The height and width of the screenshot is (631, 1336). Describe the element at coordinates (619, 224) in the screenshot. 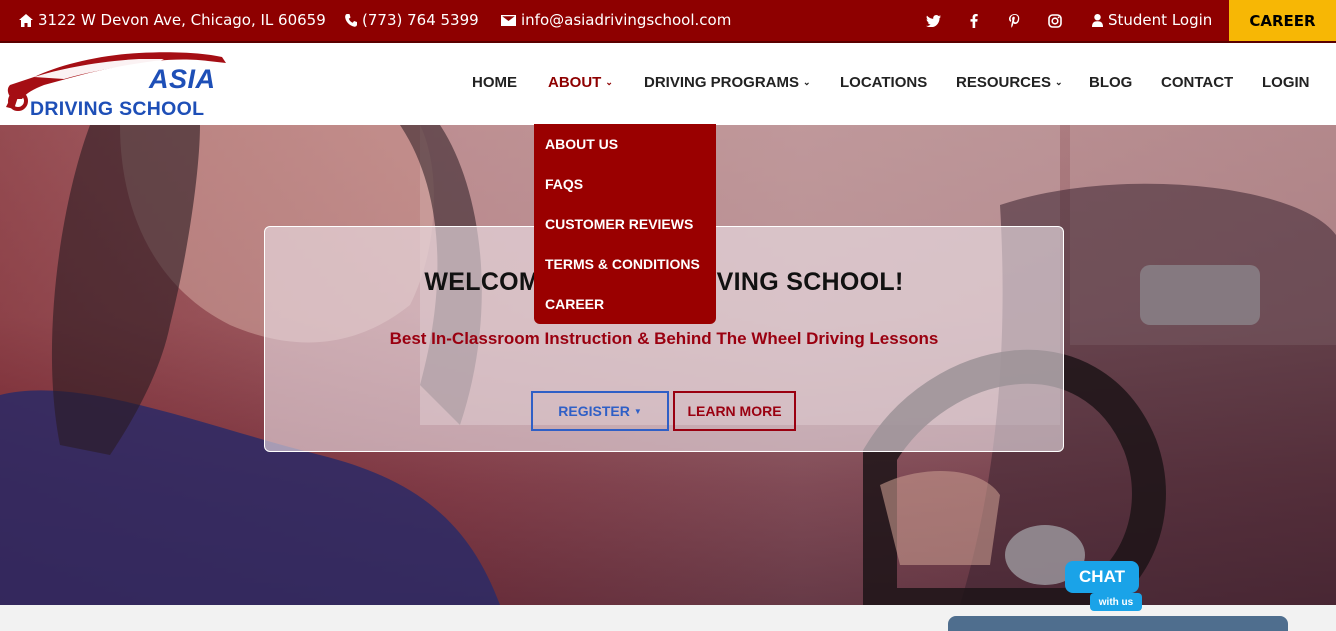

I see `menu-item-customer-reviews: CUSTOMER REVIEWS` at that location.